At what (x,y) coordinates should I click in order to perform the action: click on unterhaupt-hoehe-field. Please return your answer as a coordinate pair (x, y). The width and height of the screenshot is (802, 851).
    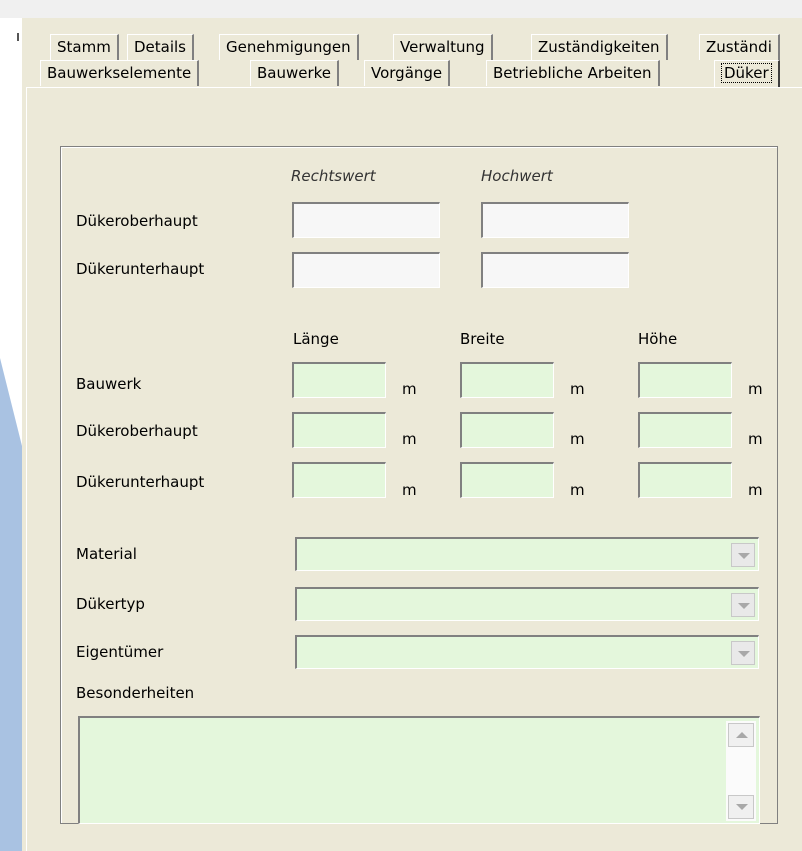
    Looking at the image, I should click on (685, 480).